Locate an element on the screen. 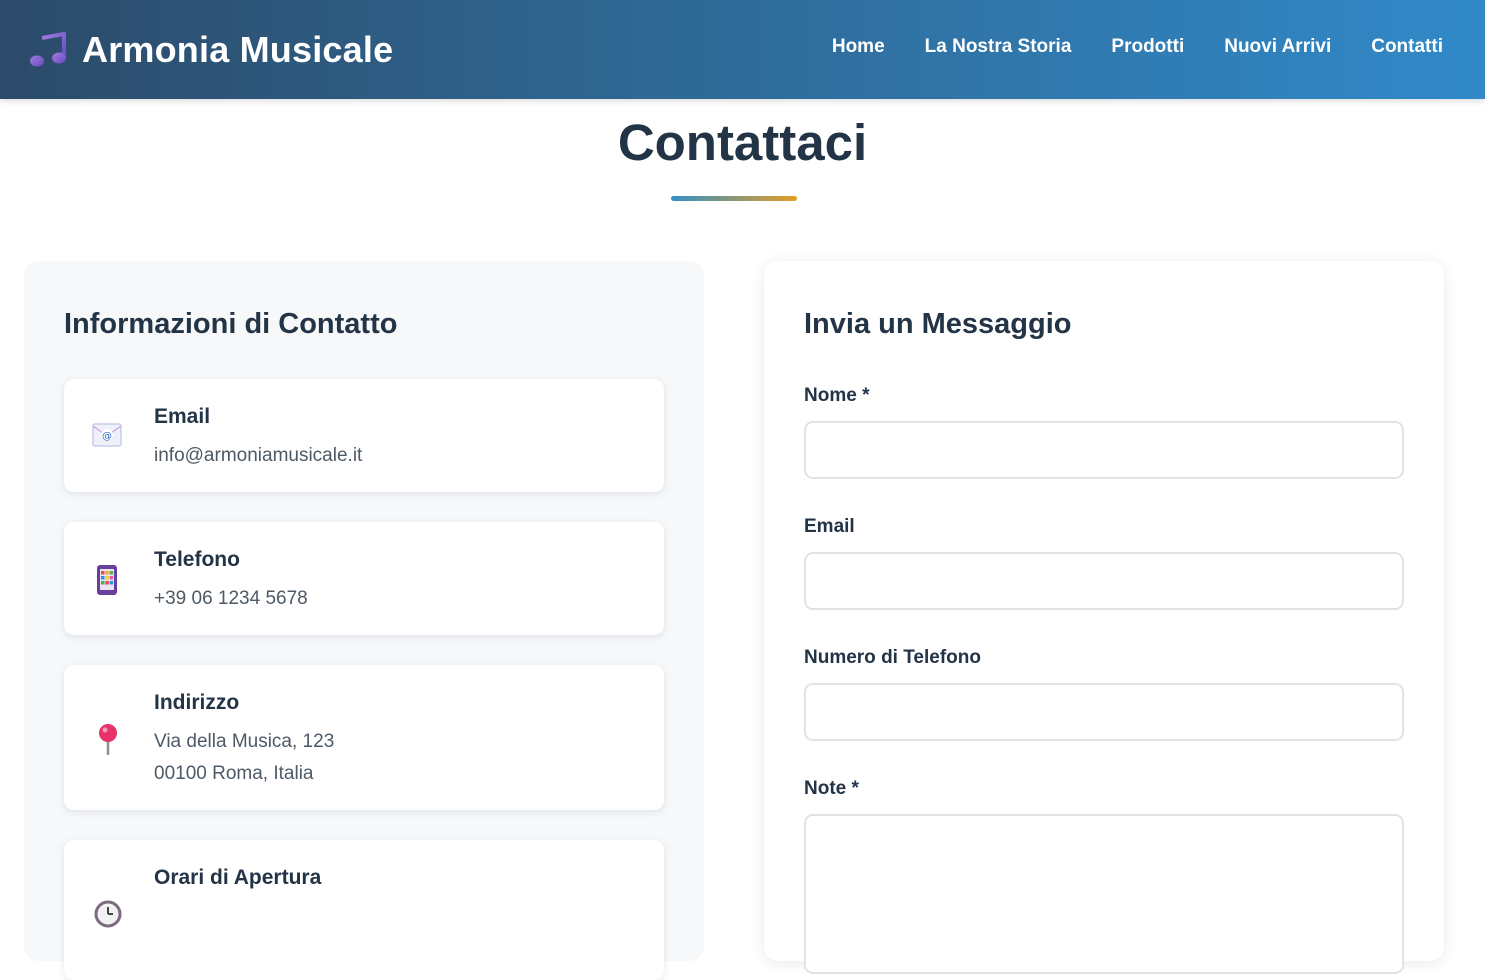 The image size is (1485, 980). nav-contatti: Contatti is located at coordinates (1407, 47).